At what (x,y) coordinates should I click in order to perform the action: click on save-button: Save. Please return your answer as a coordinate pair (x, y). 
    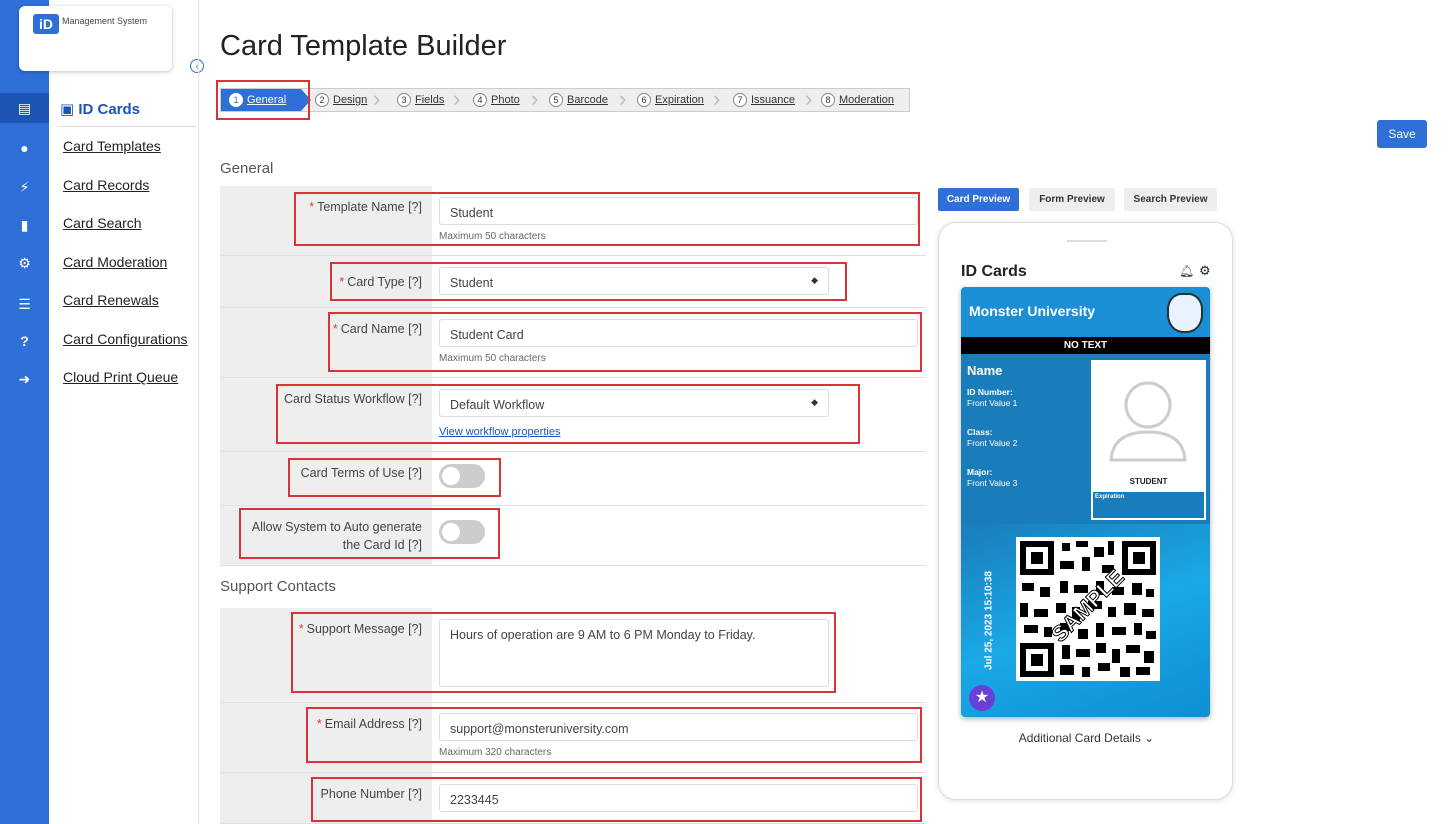
    Looking at the image, I should click on (1402, 134).